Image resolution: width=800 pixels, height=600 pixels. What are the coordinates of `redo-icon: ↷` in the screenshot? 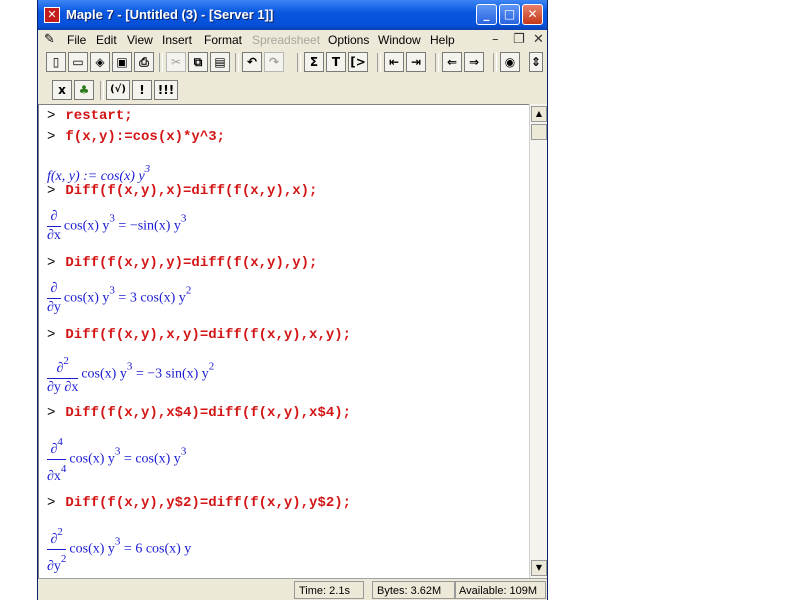 It's located at (274, 62).